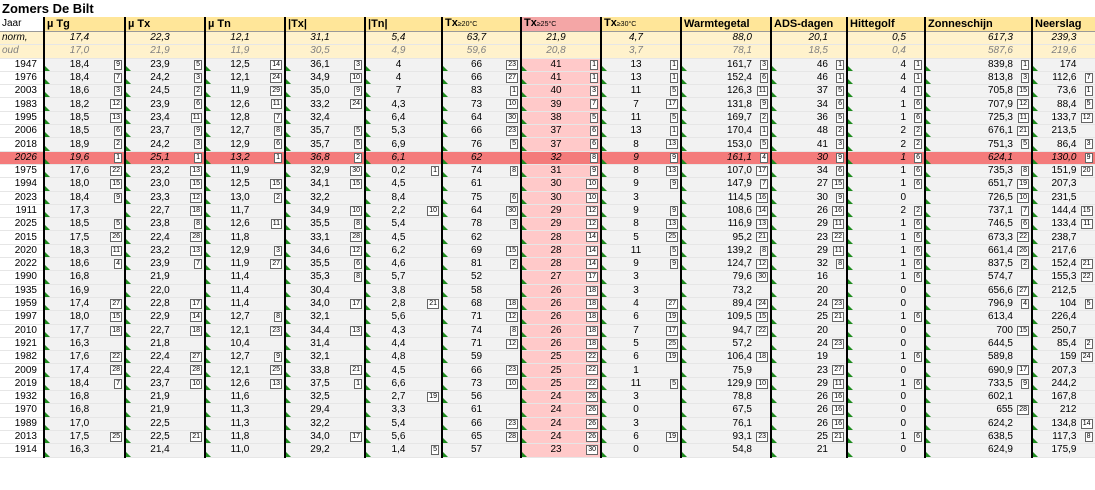 This screenshot has width=1095, height=490. I want to click on cell-zon: 624,2, so click(978, 424).